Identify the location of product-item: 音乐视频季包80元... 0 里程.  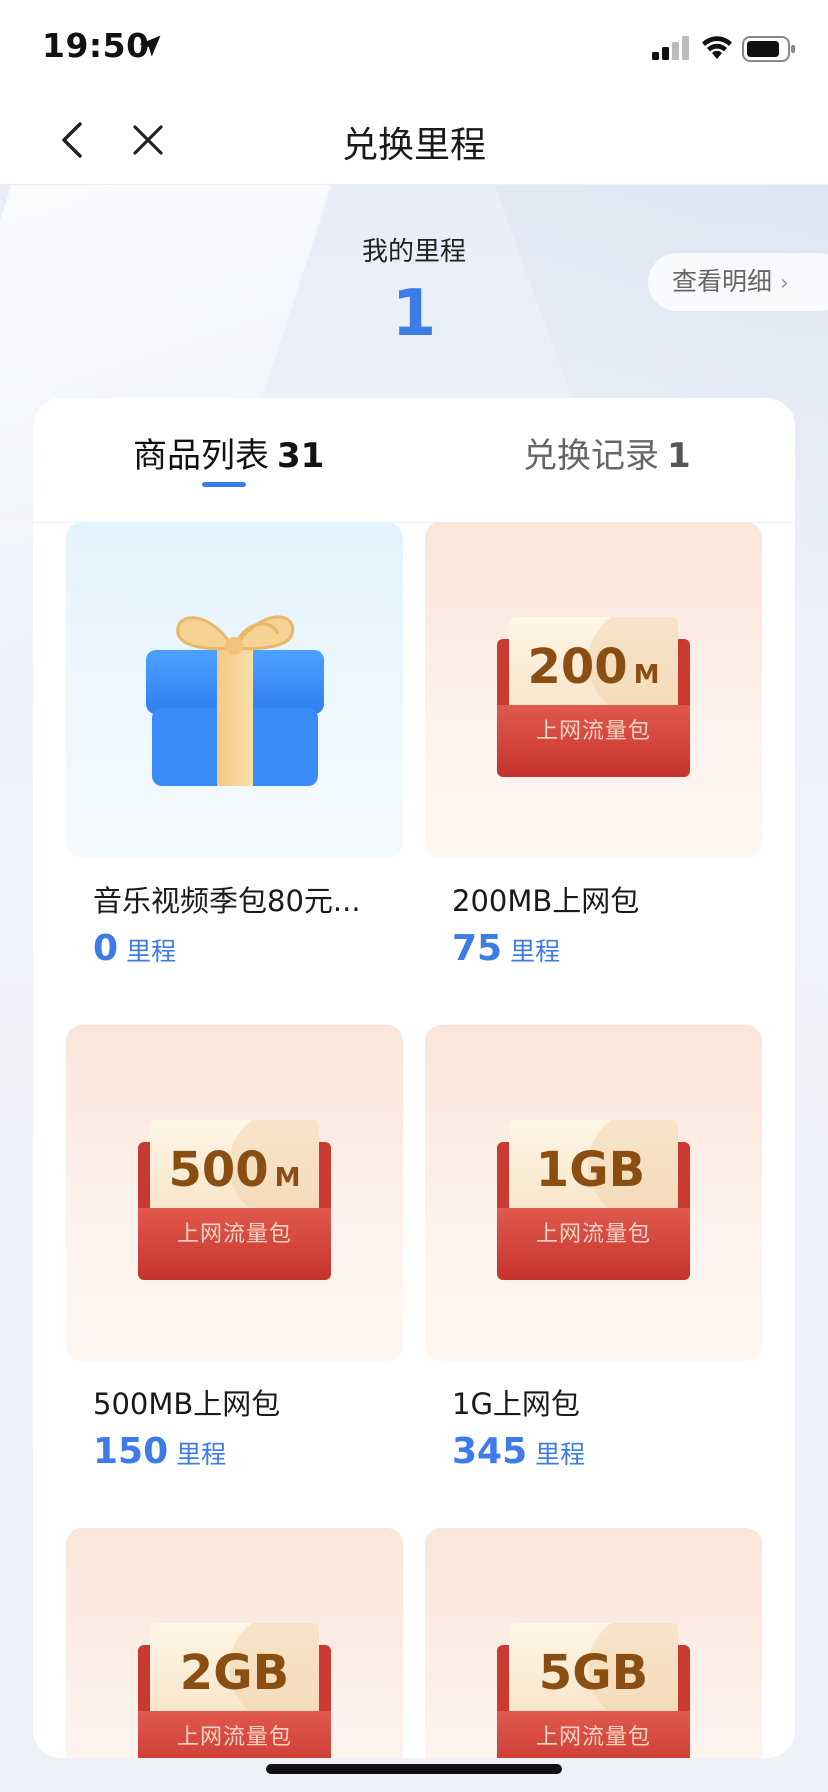
(234, 745).